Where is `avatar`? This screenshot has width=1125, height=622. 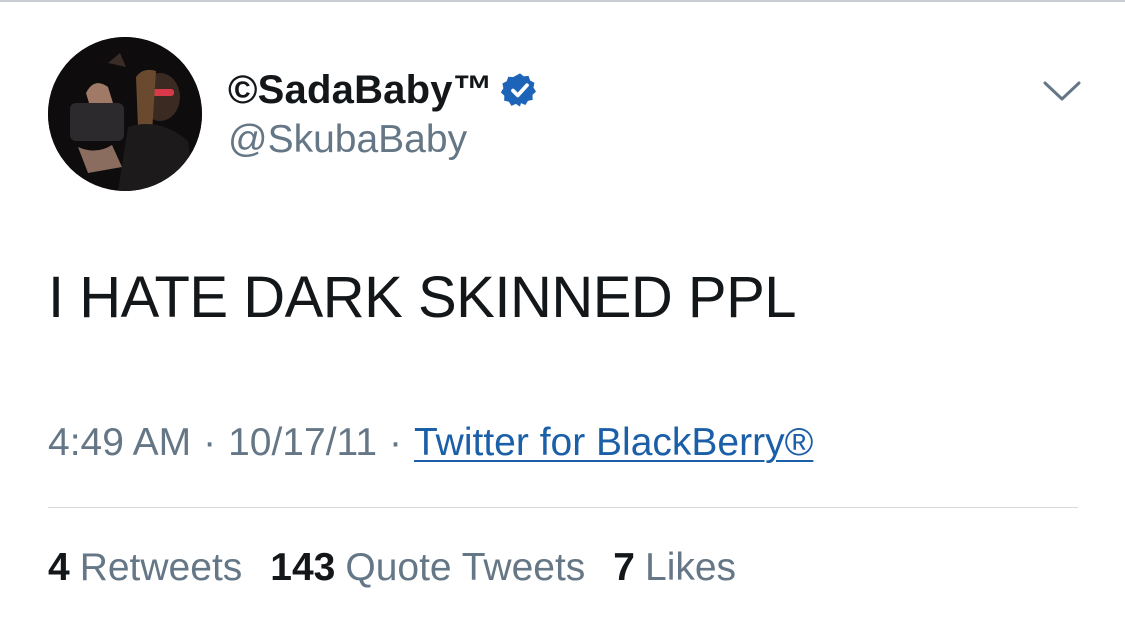 avatar is located at coordinates (125, 114).